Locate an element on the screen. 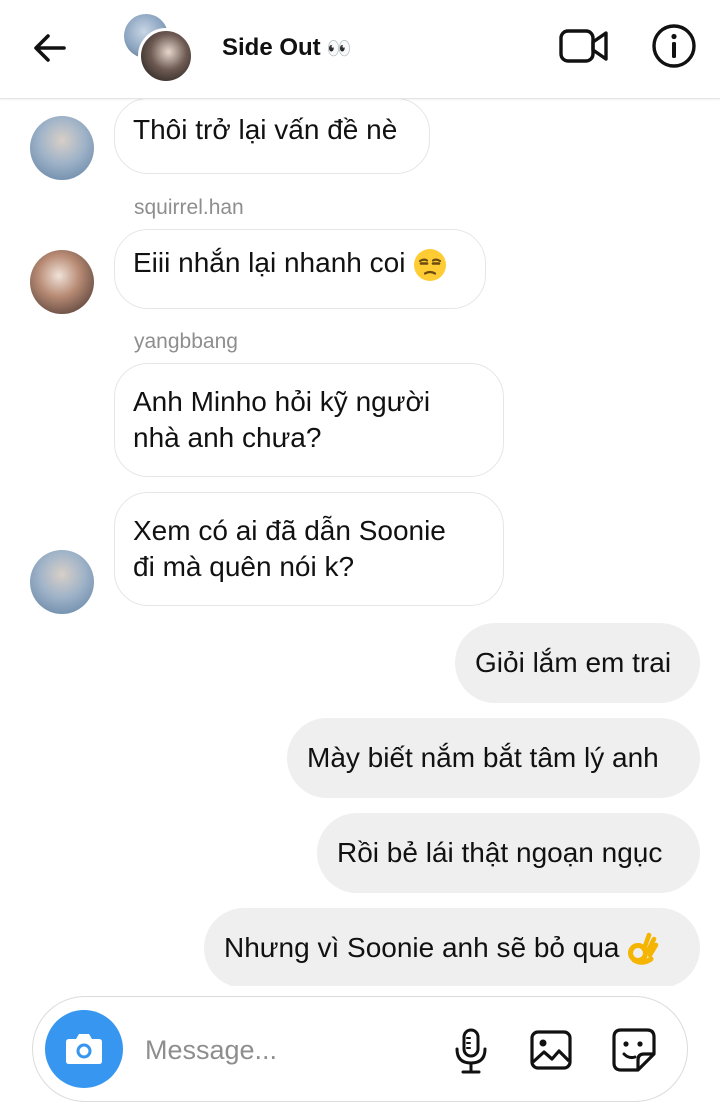 This screenshot has width=720, height=1116. gallery-button is located at coordinates (551, 1050).